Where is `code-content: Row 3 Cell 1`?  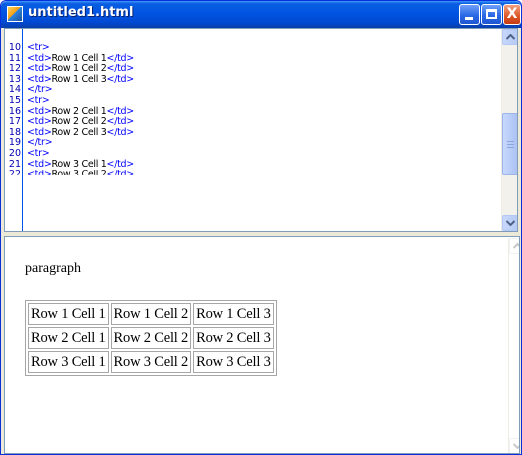
code-content: Row 3 Cell 1 is located at coordinates (79, 164).